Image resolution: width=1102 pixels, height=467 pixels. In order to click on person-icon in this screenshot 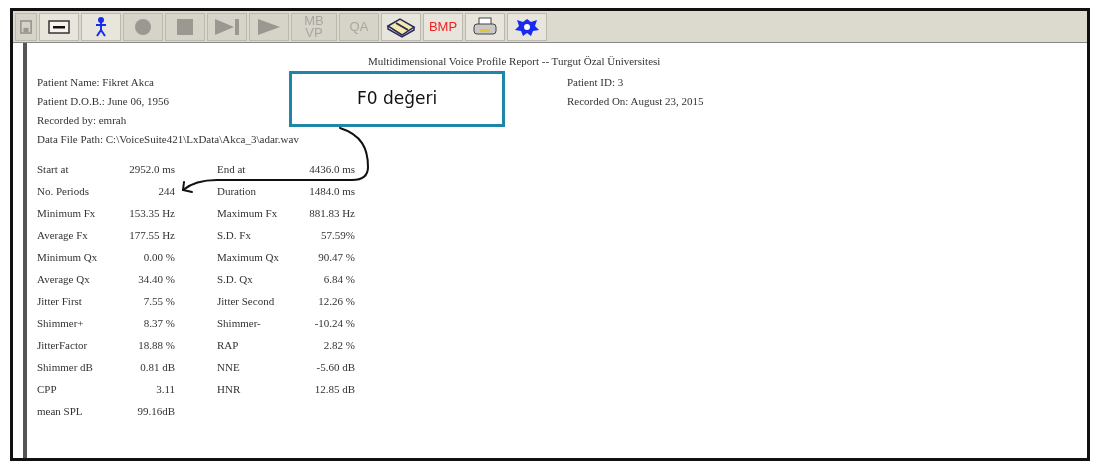, I will do `click(101, 26)`.